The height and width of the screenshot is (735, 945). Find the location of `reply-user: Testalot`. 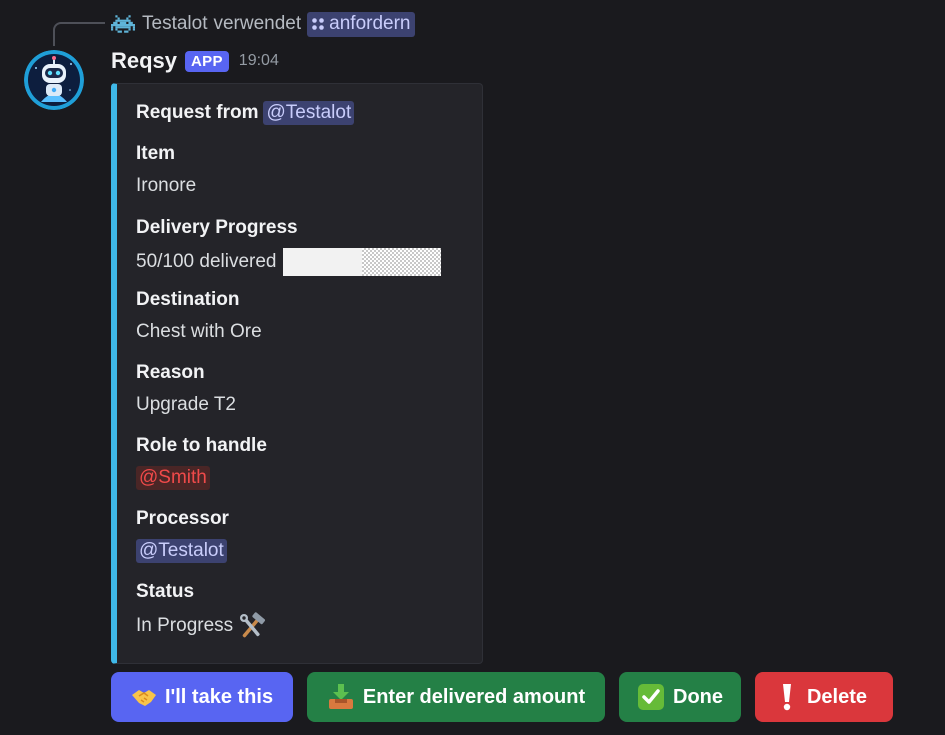

reply-user: Testalot is located at coordinates (174, 24).